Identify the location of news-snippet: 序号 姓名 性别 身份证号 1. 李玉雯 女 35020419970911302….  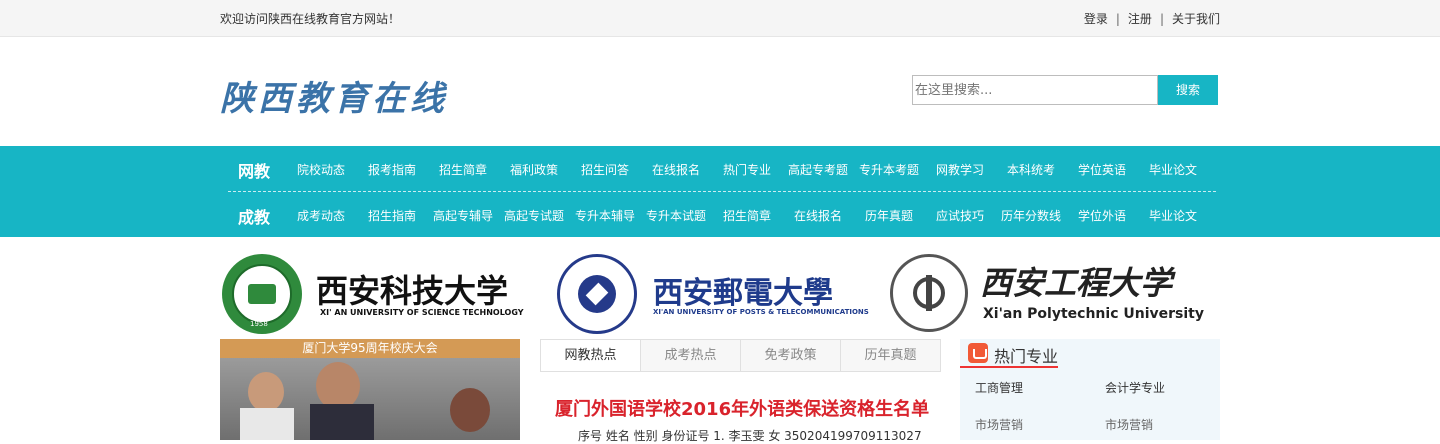
(750, 436).